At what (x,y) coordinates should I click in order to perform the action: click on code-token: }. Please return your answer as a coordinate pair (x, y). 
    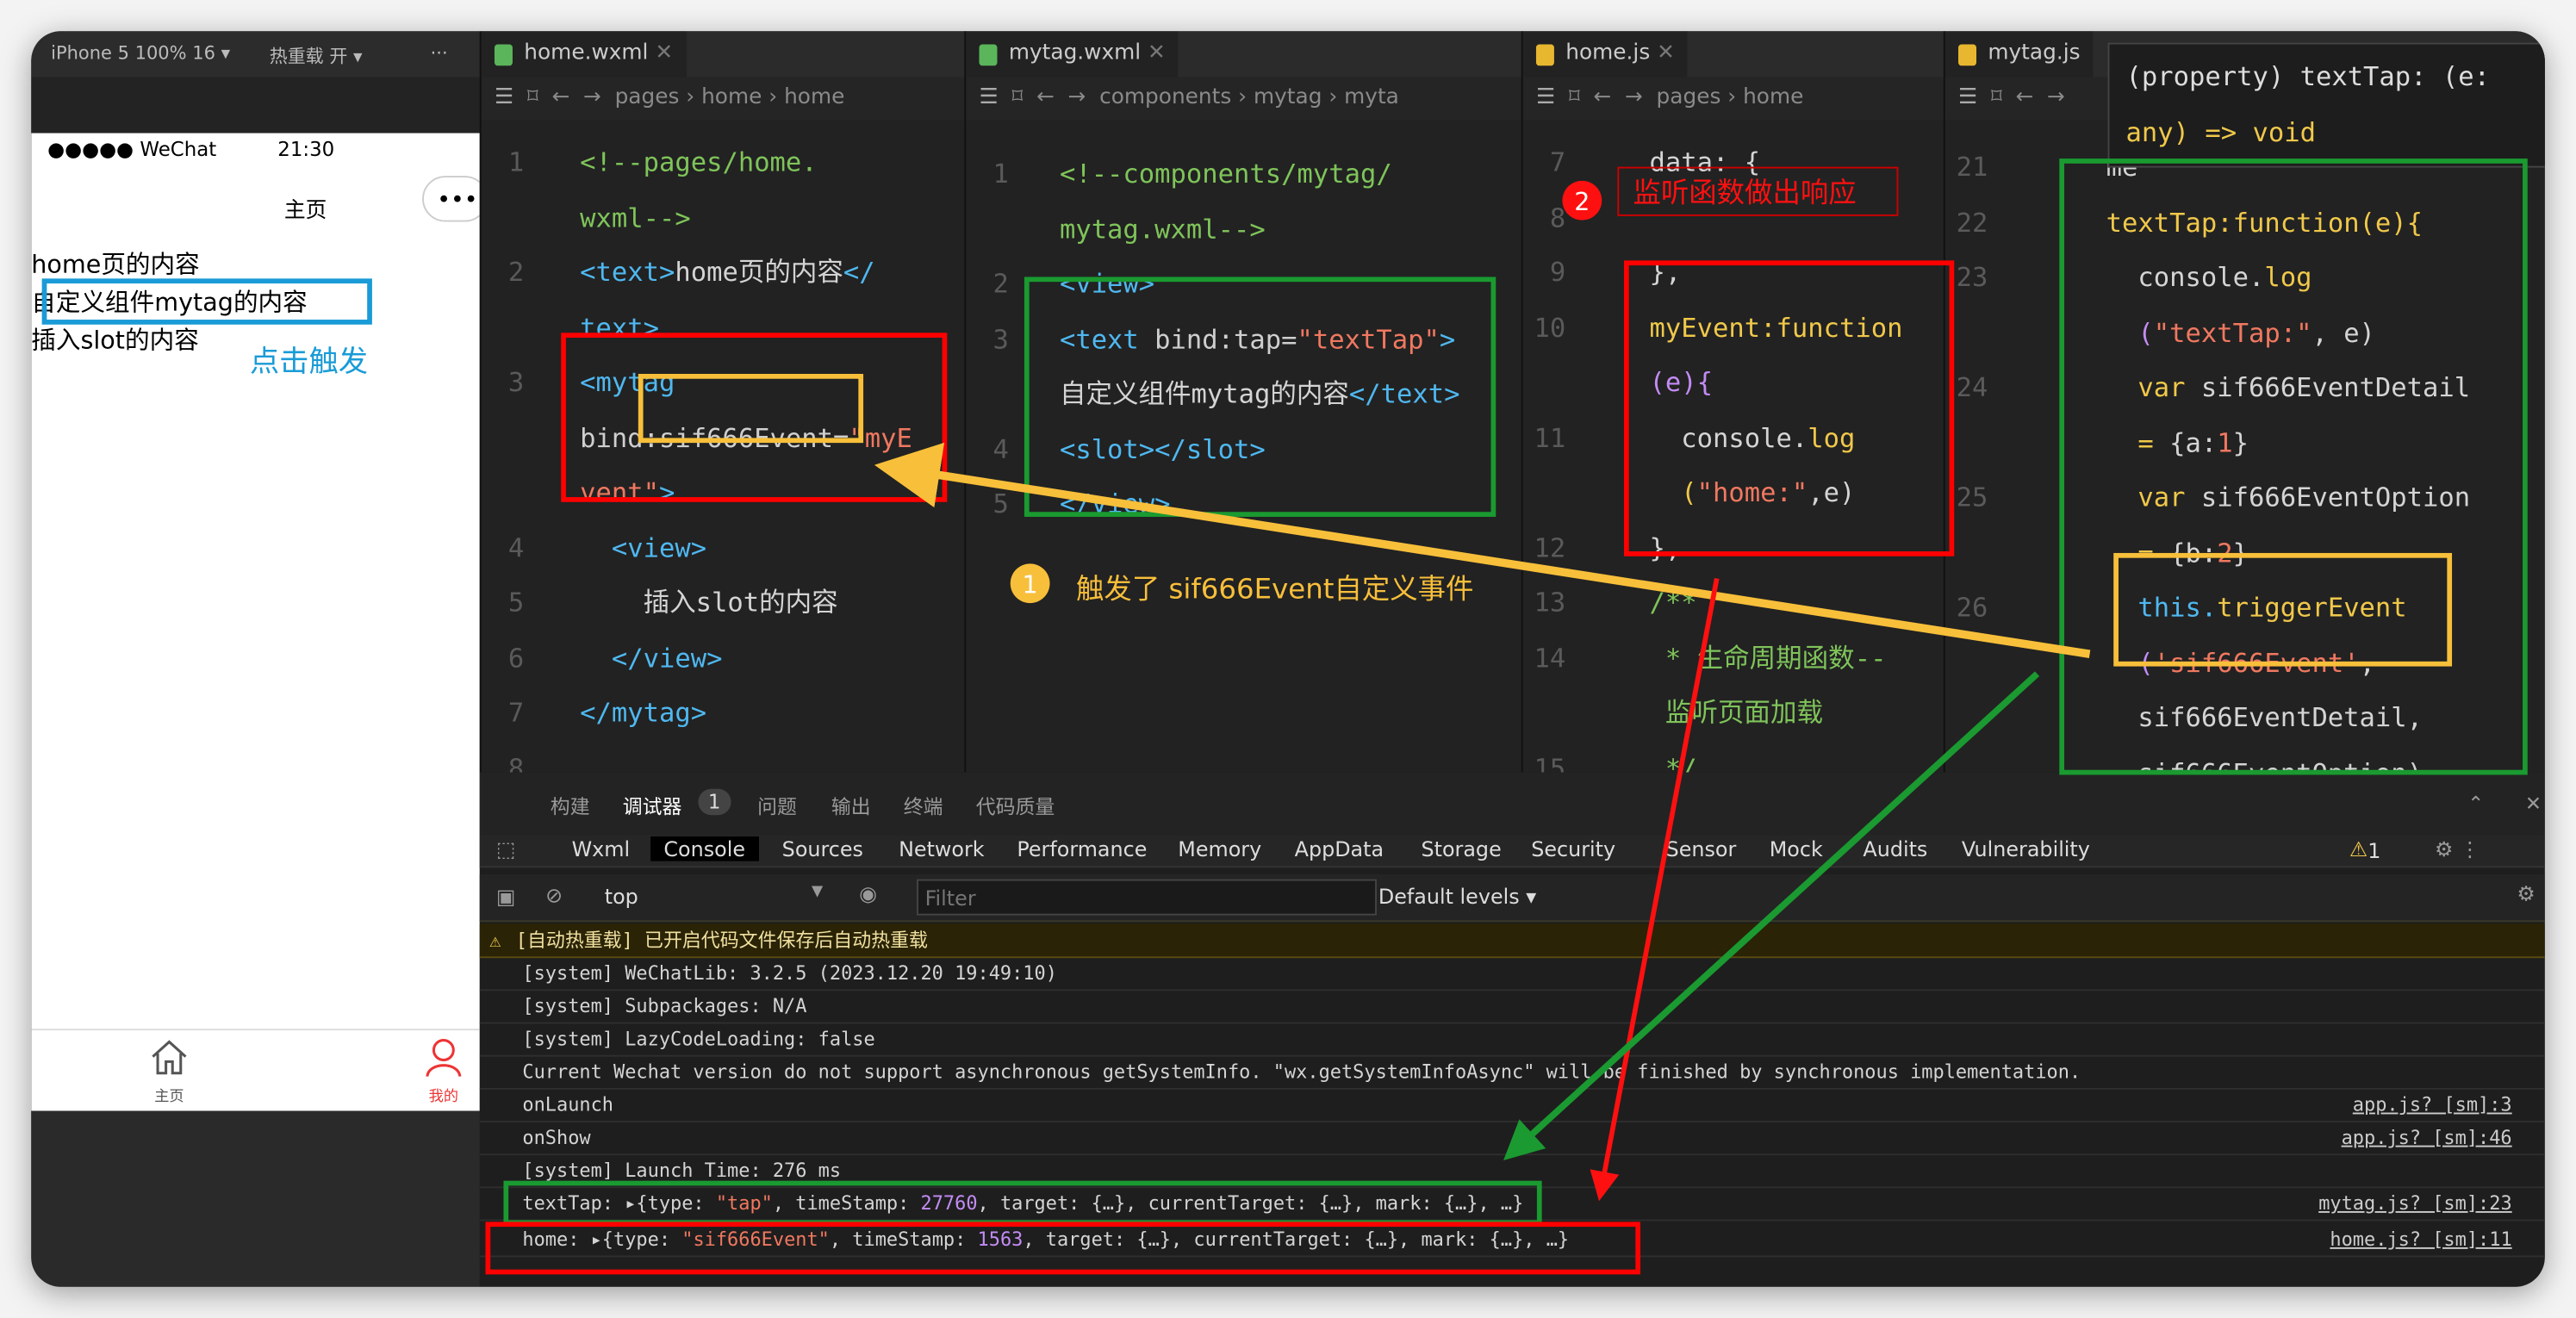
    Looking at the image, I should click on (2241, 552).